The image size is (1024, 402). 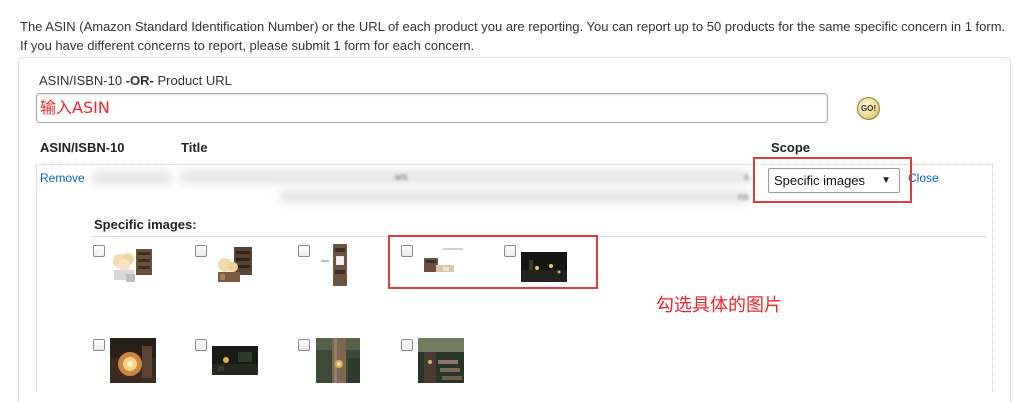 What do you see at coordinates (923, 178) in the screenshot?
I see `close-link: Close` at bounding box center [923, 178].